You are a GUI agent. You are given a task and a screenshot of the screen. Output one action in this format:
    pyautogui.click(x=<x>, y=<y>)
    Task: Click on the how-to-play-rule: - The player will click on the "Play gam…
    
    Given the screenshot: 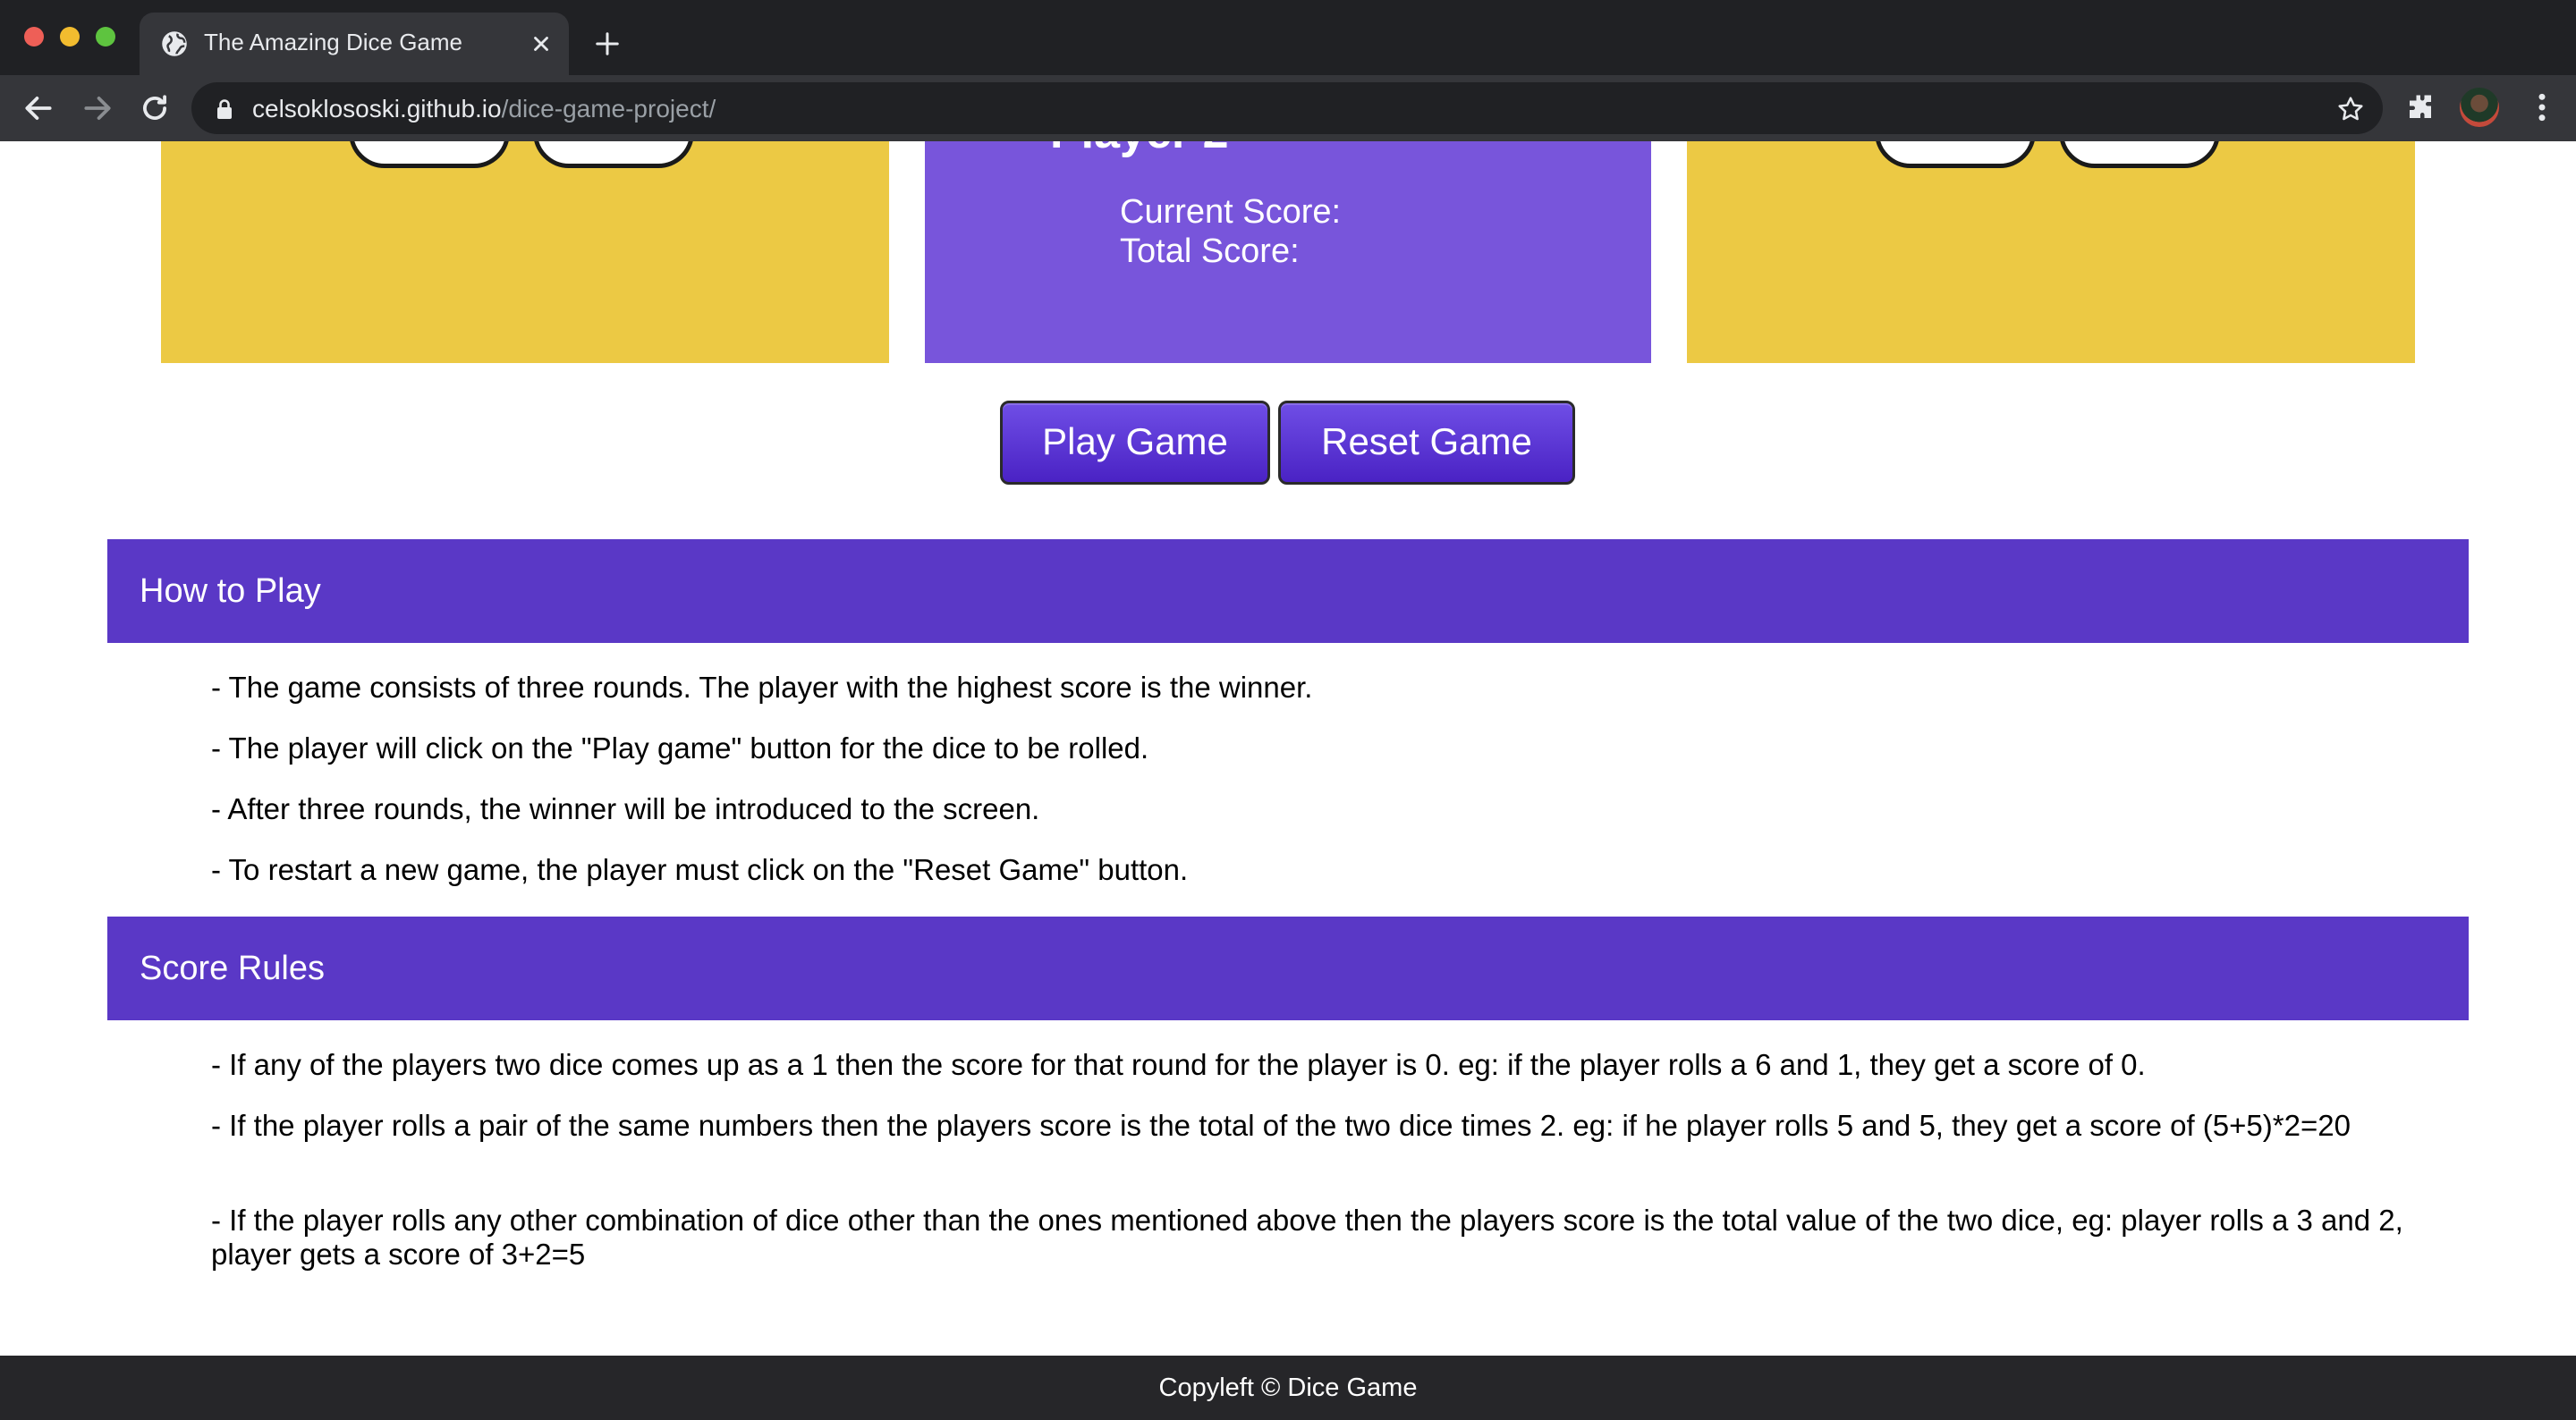 What is the action you would take?
    pyautogui.click(x=680, y=748)
    